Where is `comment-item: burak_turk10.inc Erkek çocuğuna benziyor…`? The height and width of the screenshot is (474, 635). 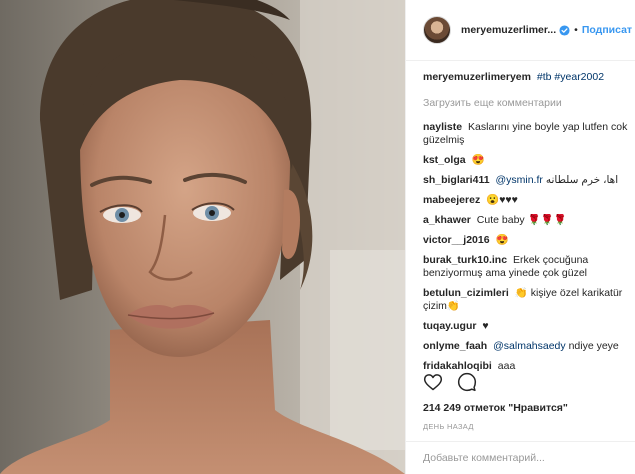
comment-item: burak_turk10.inc Erkek çocuğuna benziyor… is located at coordinates (529, 267).